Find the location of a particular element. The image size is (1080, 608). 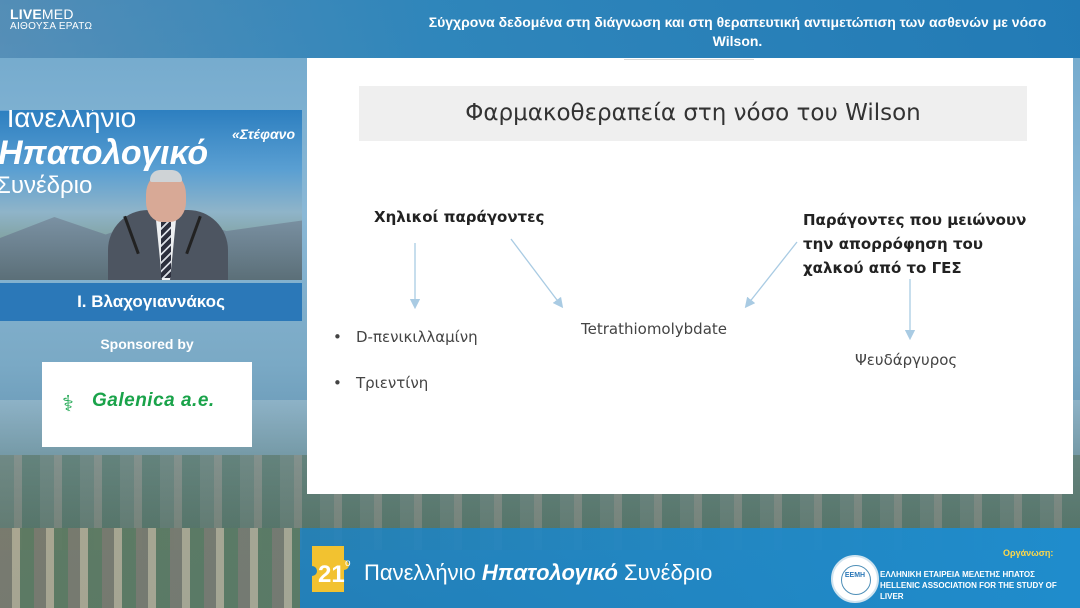

sponsored-label: Sponsored by is located at coordinates (147, 344).